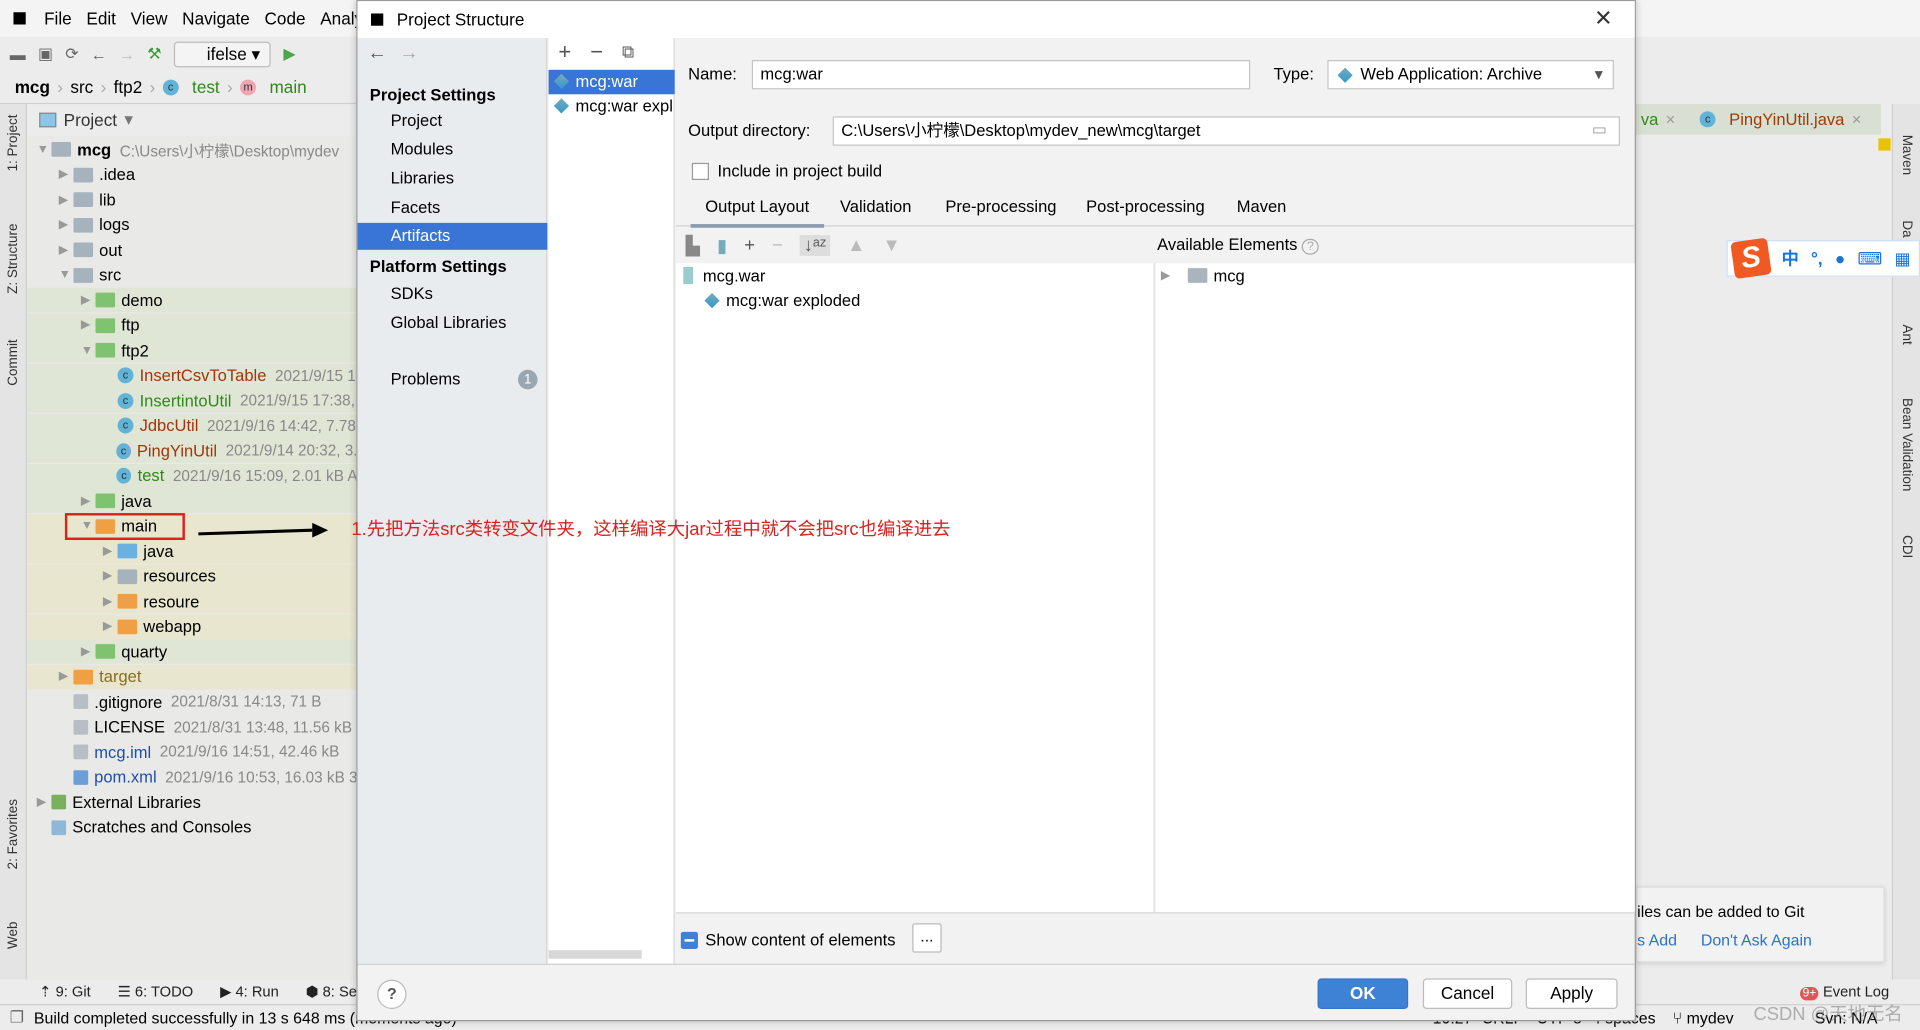  What do you see at coordinates (192, 576) in the screenshot?
I see `tree-item: ▶ resources` at bounding box center [192, 576].